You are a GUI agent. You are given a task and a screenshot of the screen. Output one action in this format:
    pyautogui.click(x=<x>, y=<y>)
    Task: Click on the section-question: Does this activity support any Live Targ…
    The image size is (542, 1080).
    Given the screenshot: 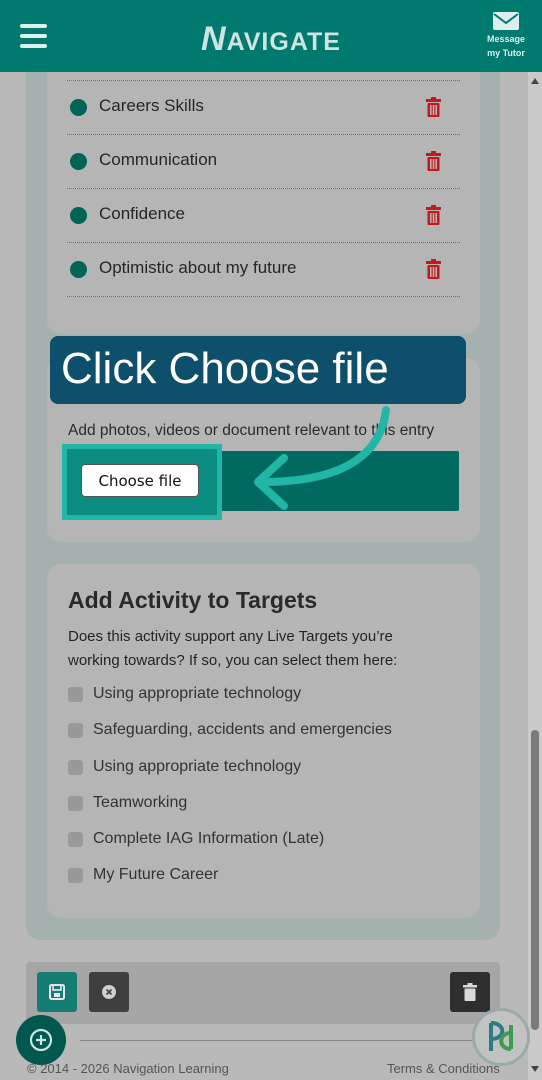 What is the action you would take?
    pyautogui.click(x=233, y=648)
    